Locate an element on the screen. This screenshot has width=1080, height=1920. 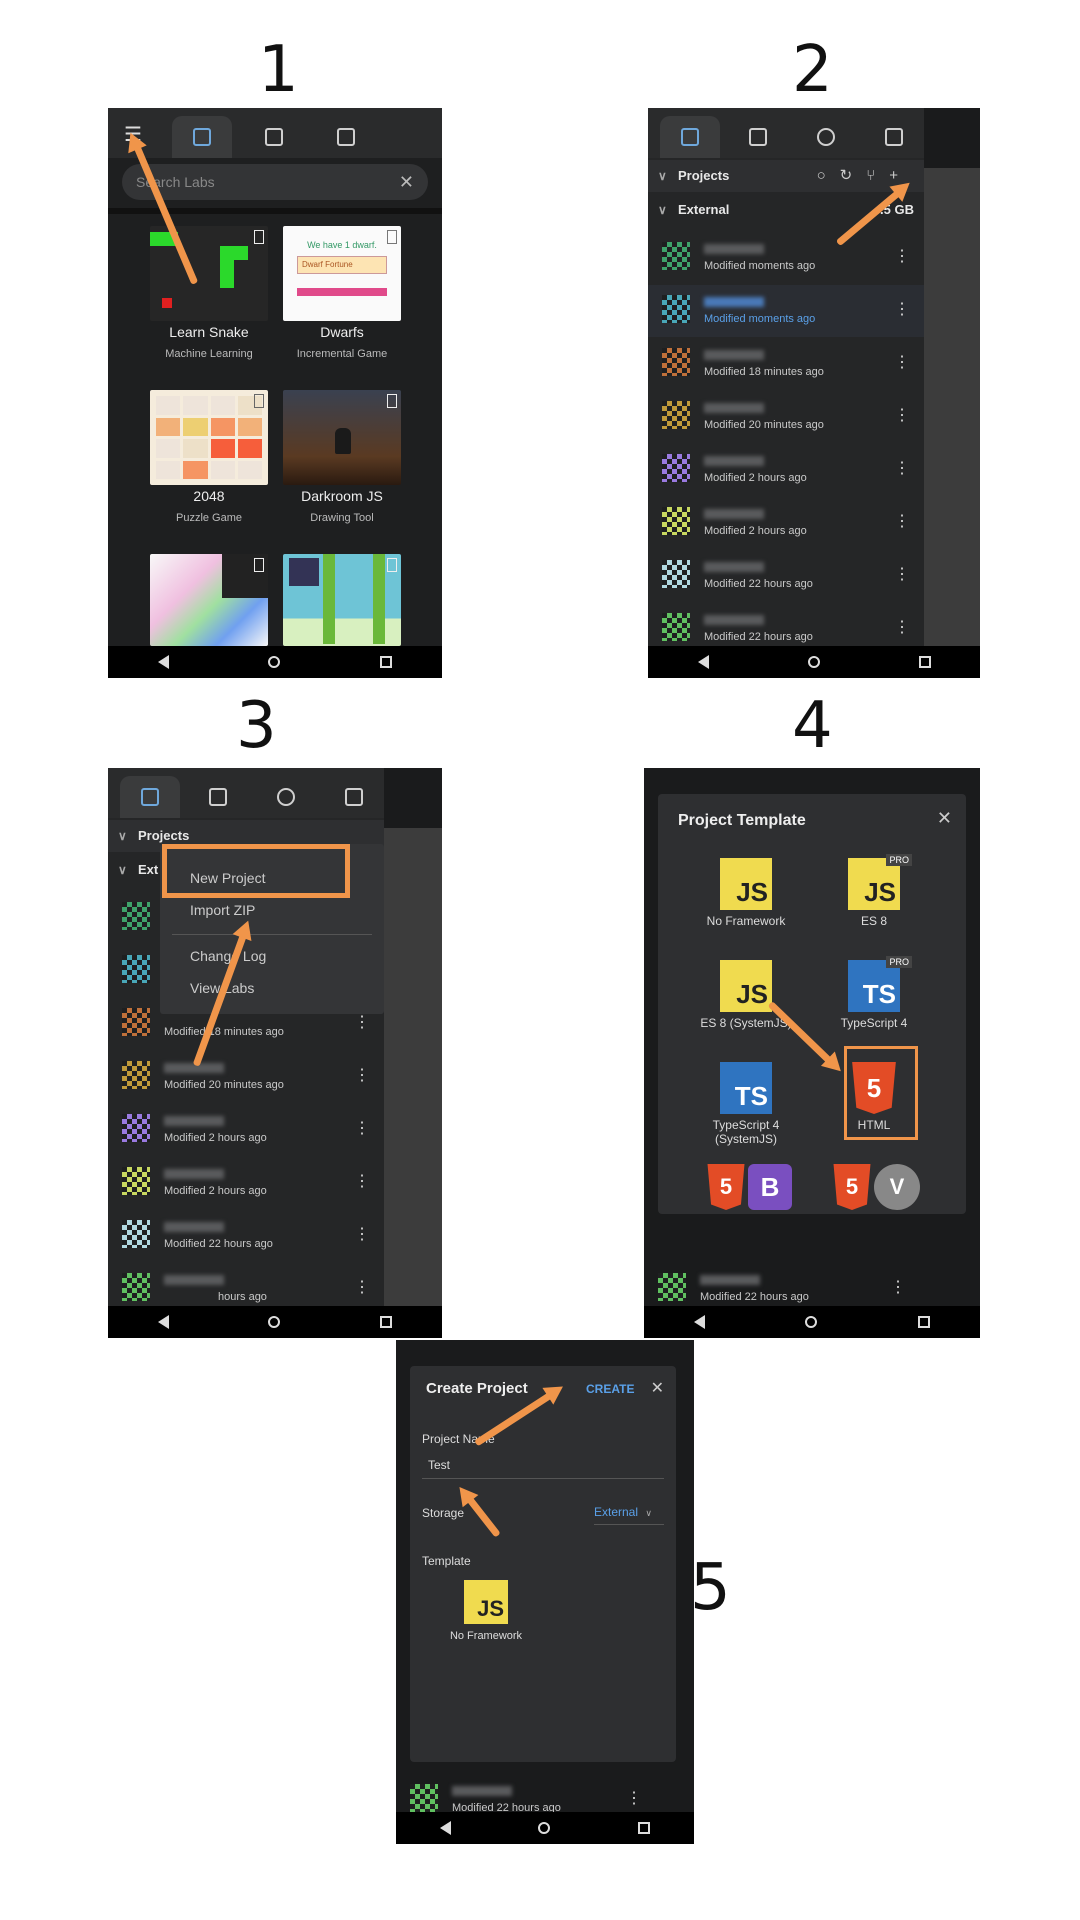
template-name: No Framework is located at coordinates (486, 1636).